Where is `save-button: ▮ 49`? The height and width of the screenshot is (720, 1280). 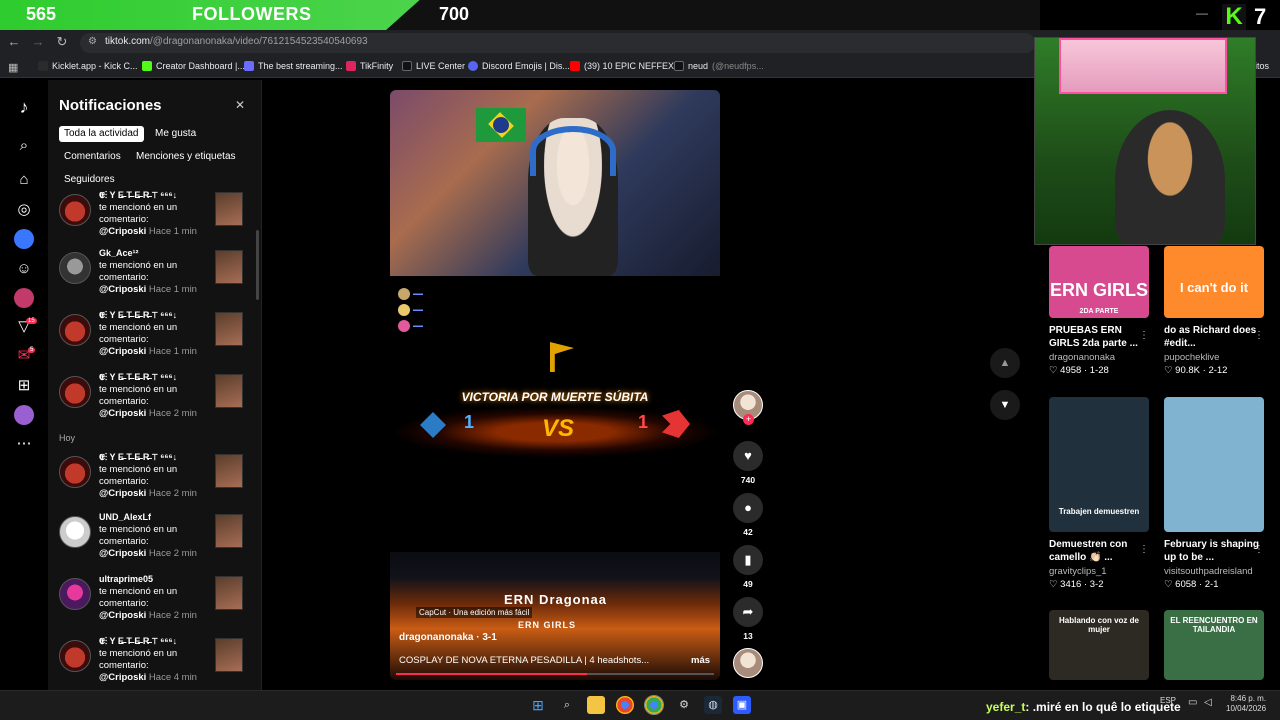
save-button: ▮ 49 is located at coordinates (748, 567).